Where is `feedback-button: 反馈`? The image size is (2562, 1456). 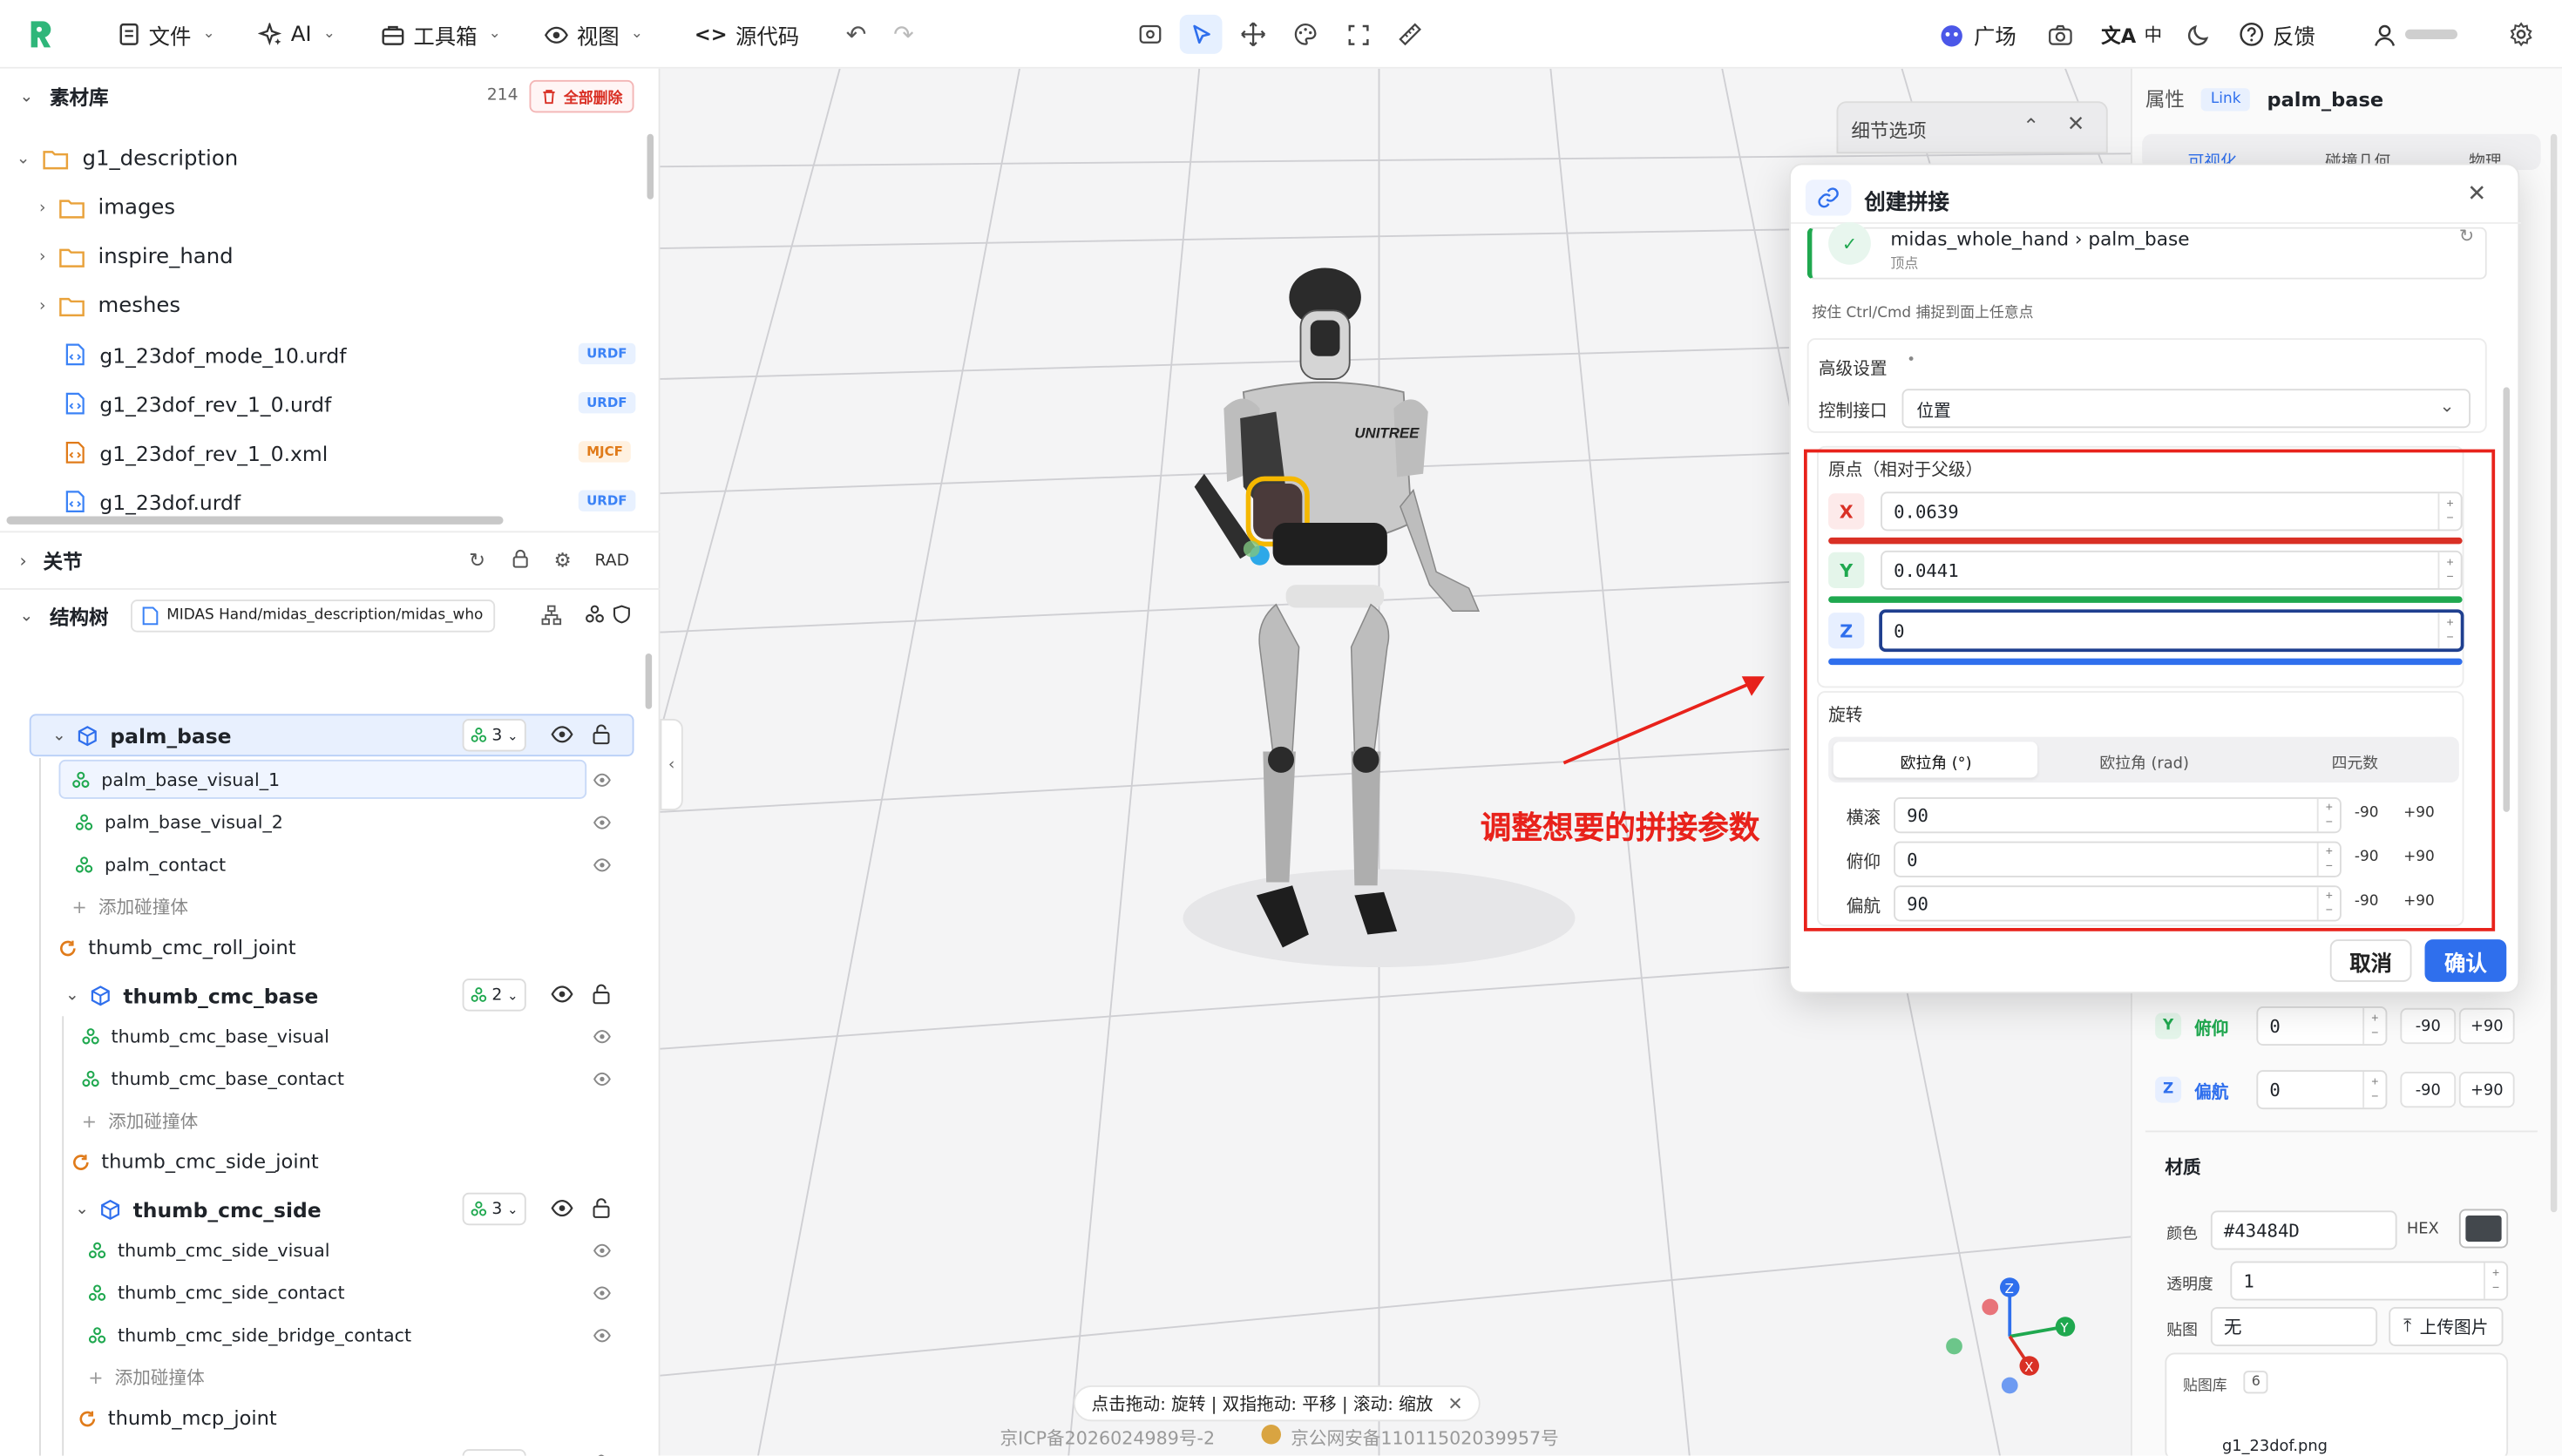 feedback-button: 反馈 is located at coordinates (2277, 34).